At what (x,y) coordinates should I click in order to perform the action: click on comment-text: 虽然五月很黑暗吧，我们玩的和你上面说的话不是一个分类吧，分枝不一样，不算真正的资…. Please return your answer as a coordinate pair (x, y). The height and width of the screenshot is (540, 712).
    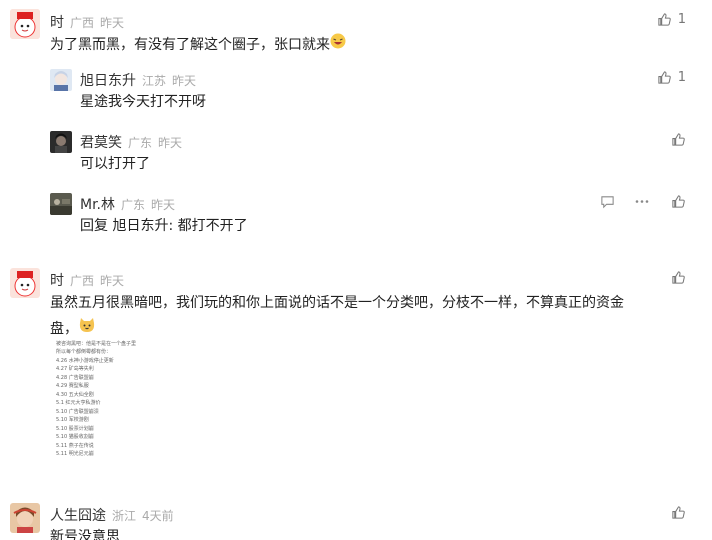
    Looking at the image, I should click on (370, 316).